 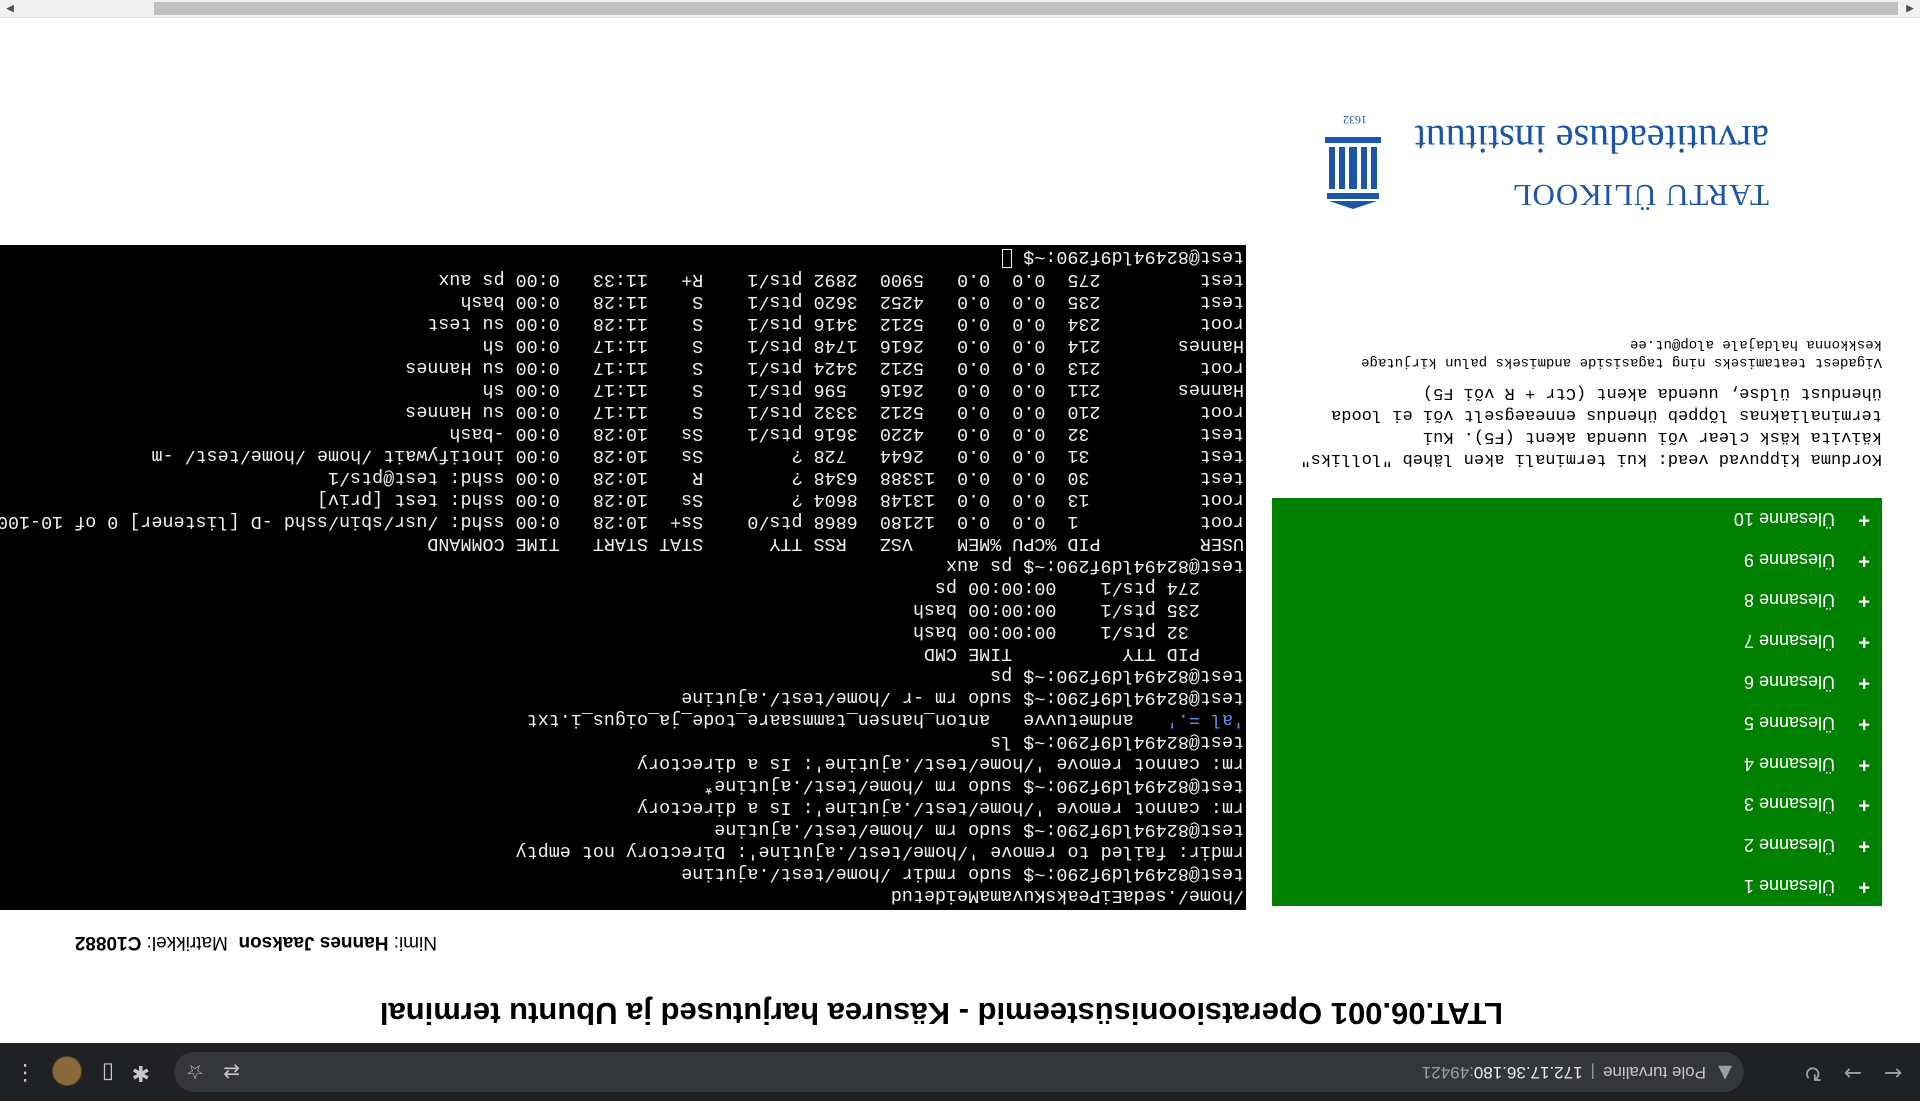 I want to click on name-label: Nimi:, so click(x=415, y=942).